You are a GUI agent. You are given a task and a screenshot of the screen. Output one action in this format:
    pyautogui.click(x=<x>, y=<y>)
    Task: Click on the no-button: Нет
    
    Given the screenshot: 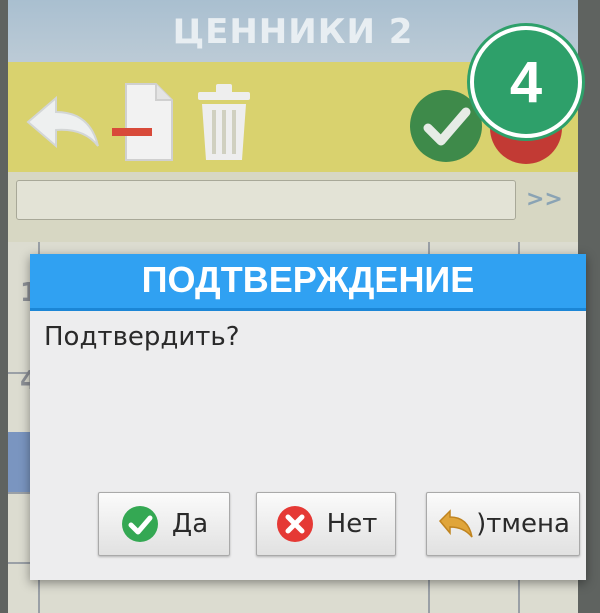 What is the action you would take?
    pyautogui.click(x=326, y=524)
    